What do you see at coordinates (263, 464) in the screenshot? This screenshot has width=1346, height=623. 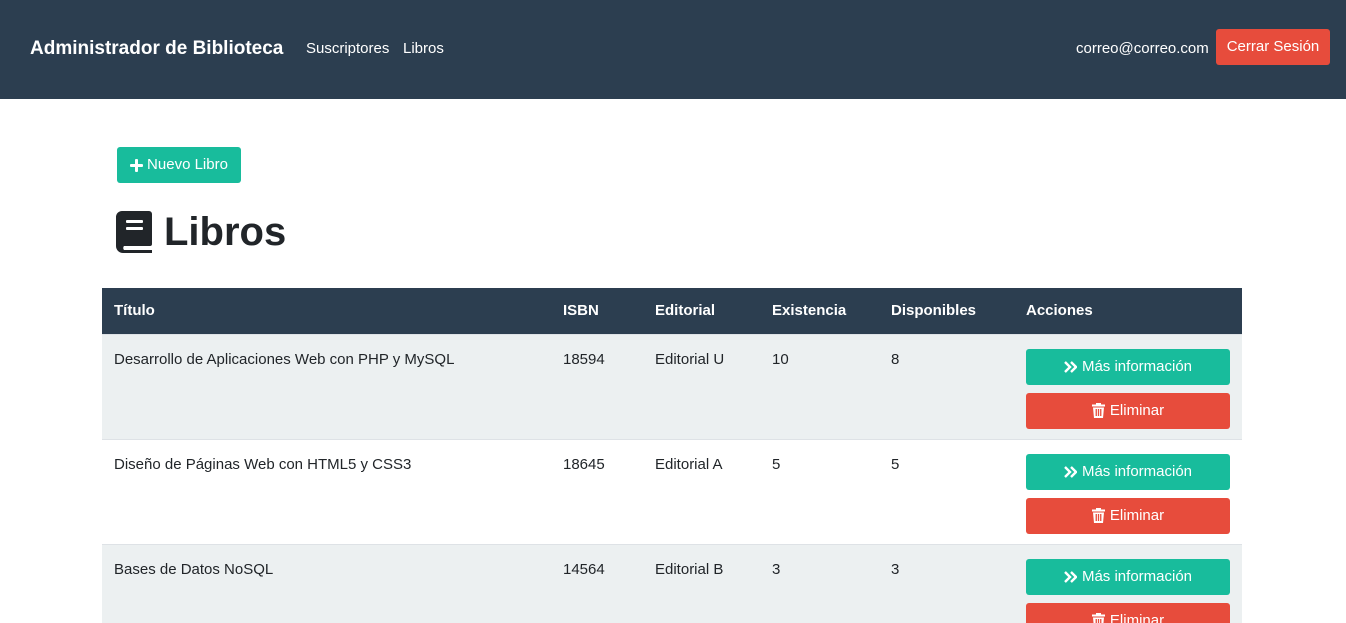 I see `cell-titulo: Diseño de Páginas Web con HTML5 y CSS3` at bounding box center [263, 464].